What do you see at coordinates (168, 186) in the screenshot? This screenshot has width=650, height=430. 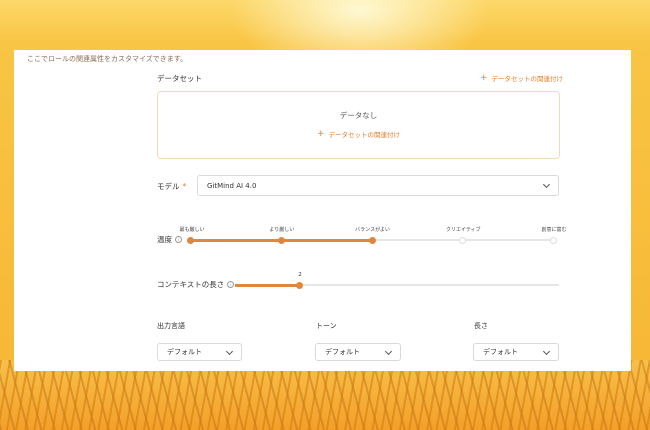 I see `model-label-text: モデル` at bounding box center [168, 186].